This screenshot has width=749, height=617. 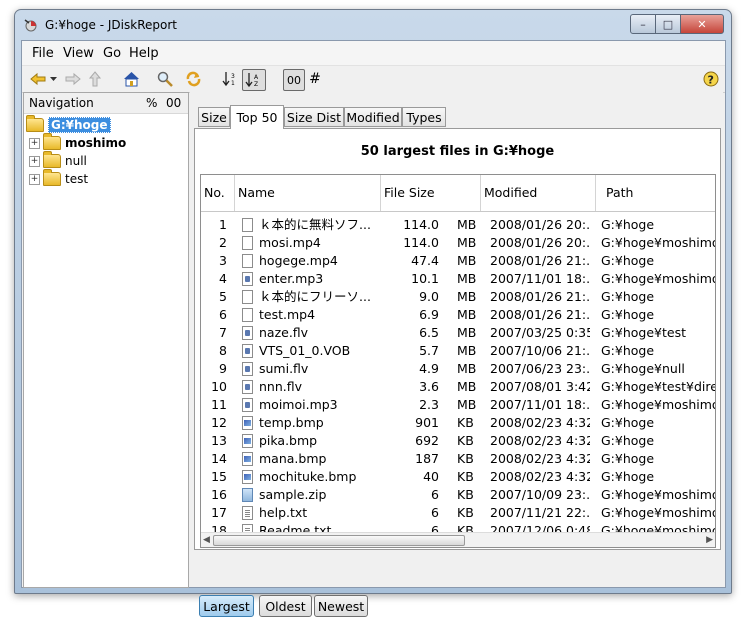 What do you see at coordinates (298, 260) in the screenshot?
I see `cell-name: hogege.mp4` at bounding box center [298, 260].